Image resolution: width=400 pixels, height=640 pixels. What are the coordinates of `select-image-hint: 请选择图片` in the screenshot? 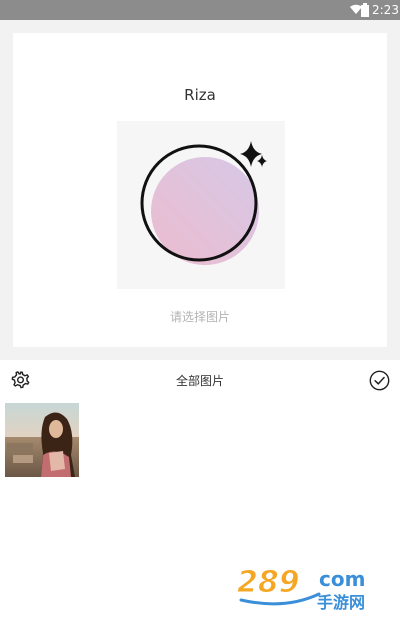 It's located at (200, 316).